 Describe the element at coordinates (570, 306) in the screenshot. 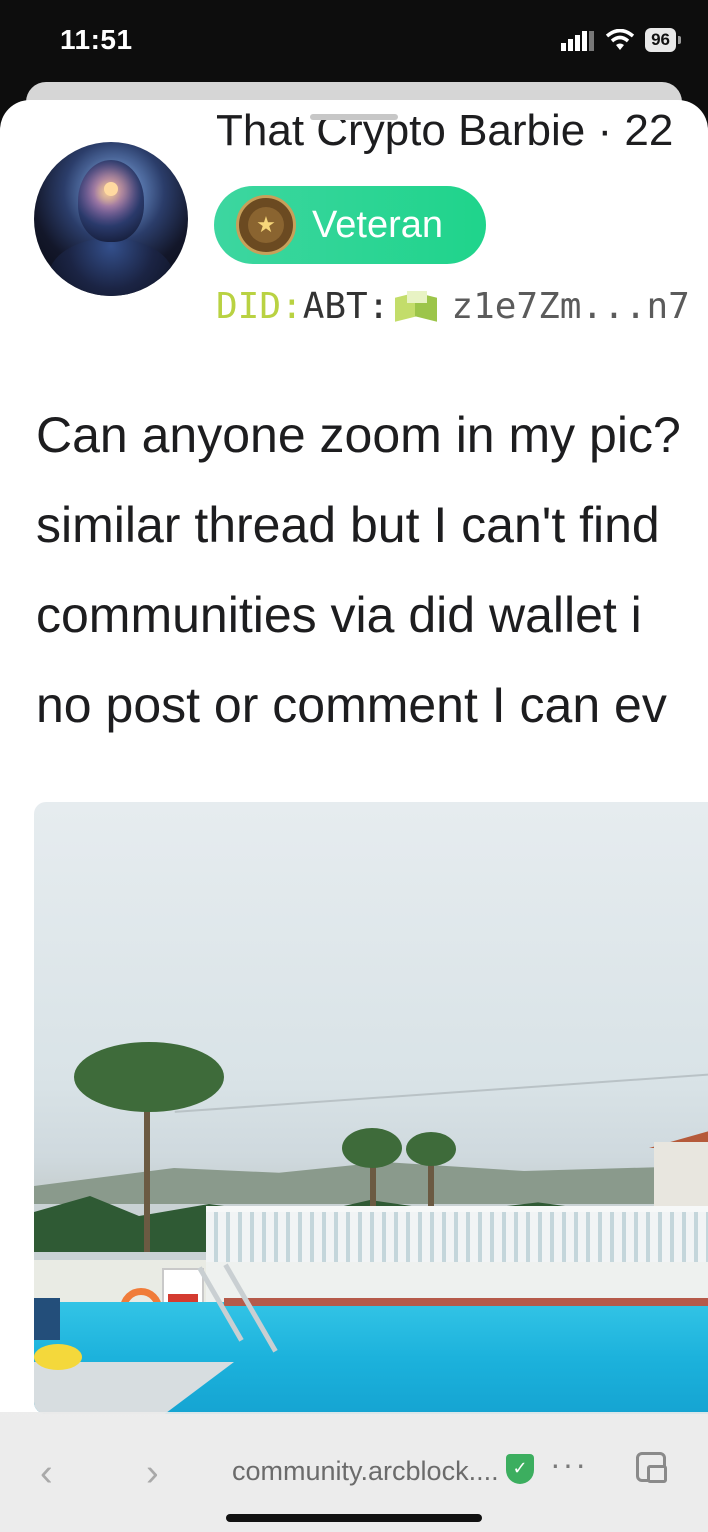

I see `did-address-value: z1e7Zm...n7` at that location.